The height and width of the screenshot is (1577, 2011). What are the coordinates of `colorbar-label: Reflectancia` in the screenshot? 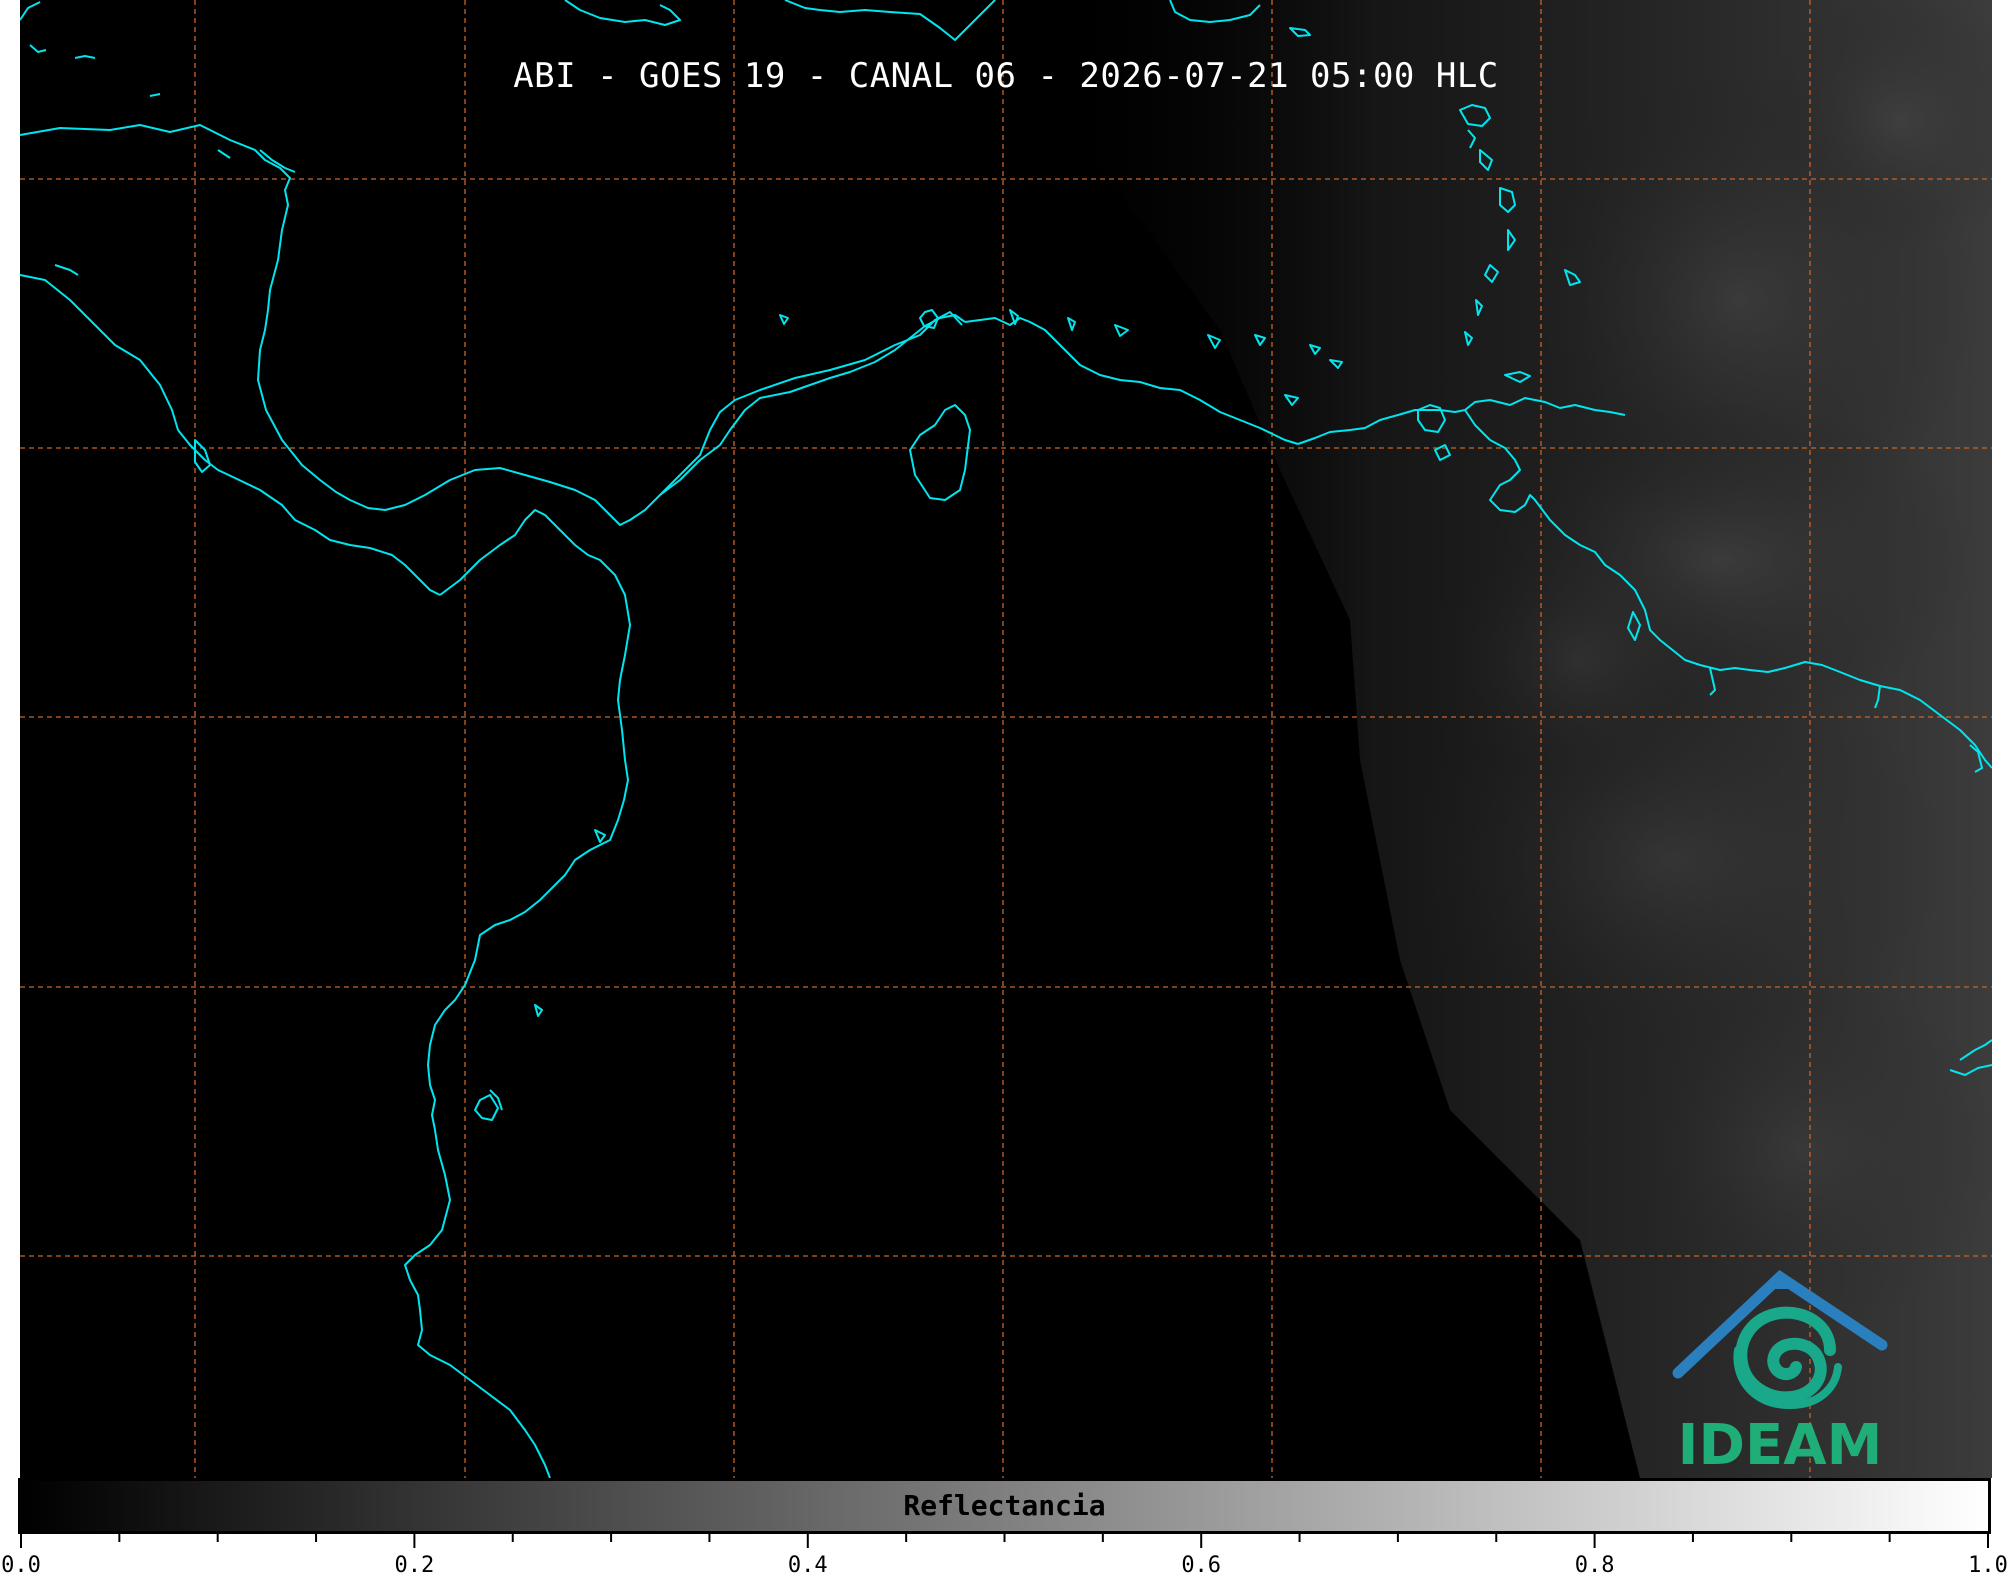 It's located at (1004, 1505).